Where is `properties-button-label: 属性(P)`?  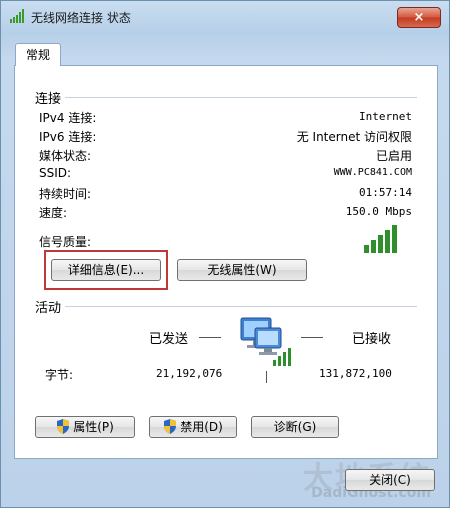 properties-button-label: 属性(P) is located at coordinates (93, 427).